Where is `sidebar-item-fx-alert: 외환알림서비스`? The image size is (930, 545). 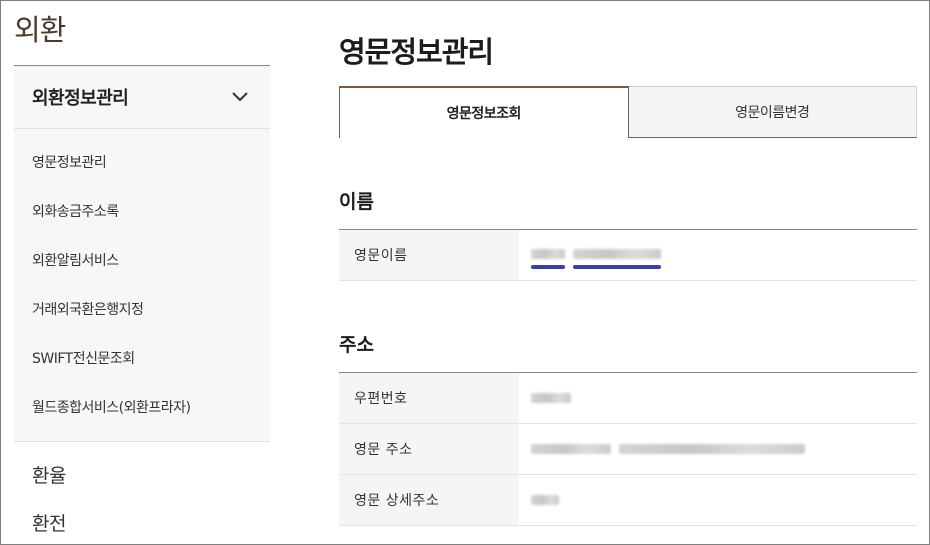 sidebar-item-fx-alert: 외환알림서비스 is located at coordinates (142, 259).